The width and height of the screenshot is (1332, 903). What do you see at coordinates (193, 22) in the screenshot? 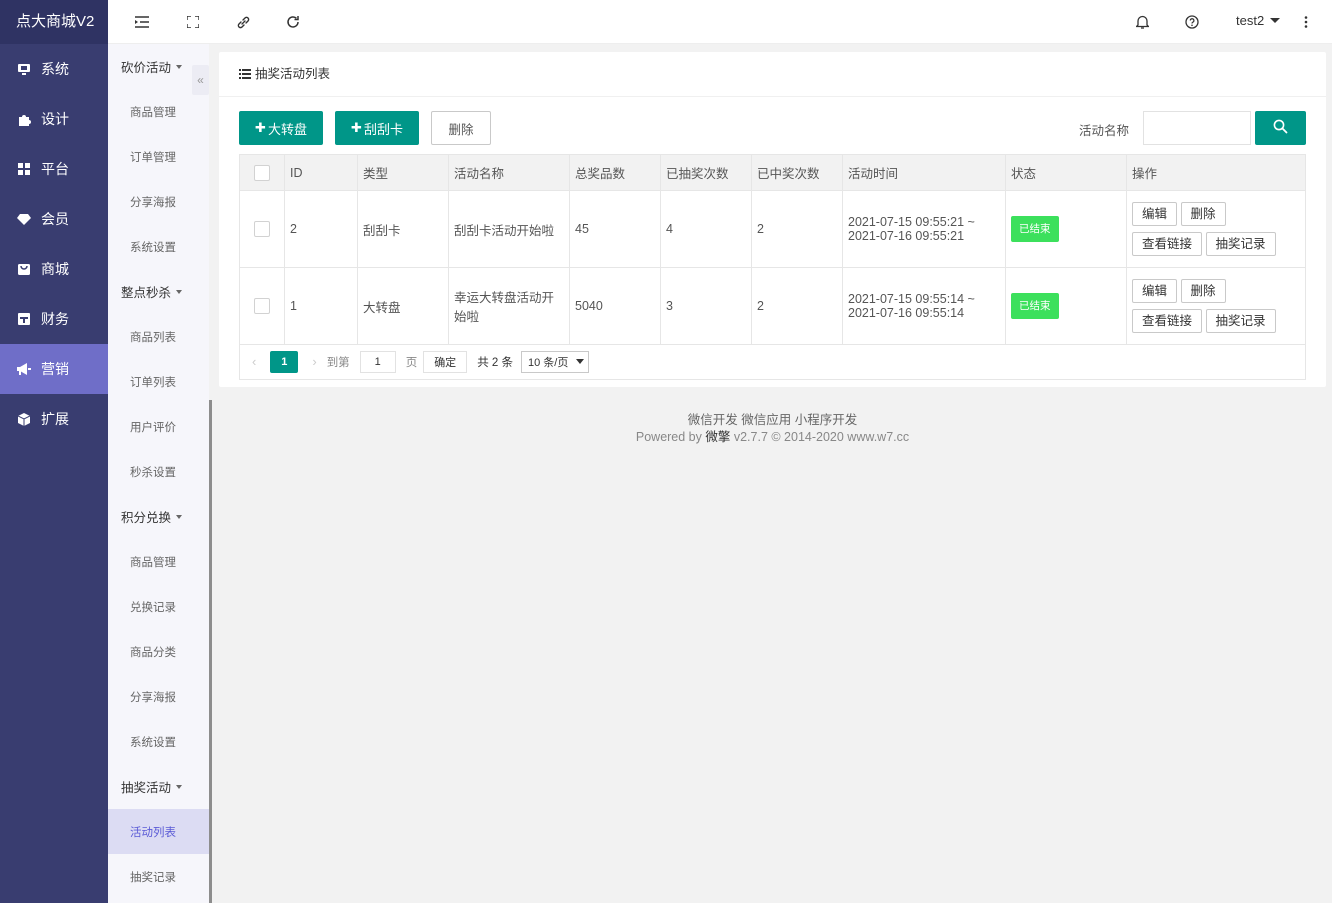
I see `fullscreen-icon` at bounding box center [193, 22].